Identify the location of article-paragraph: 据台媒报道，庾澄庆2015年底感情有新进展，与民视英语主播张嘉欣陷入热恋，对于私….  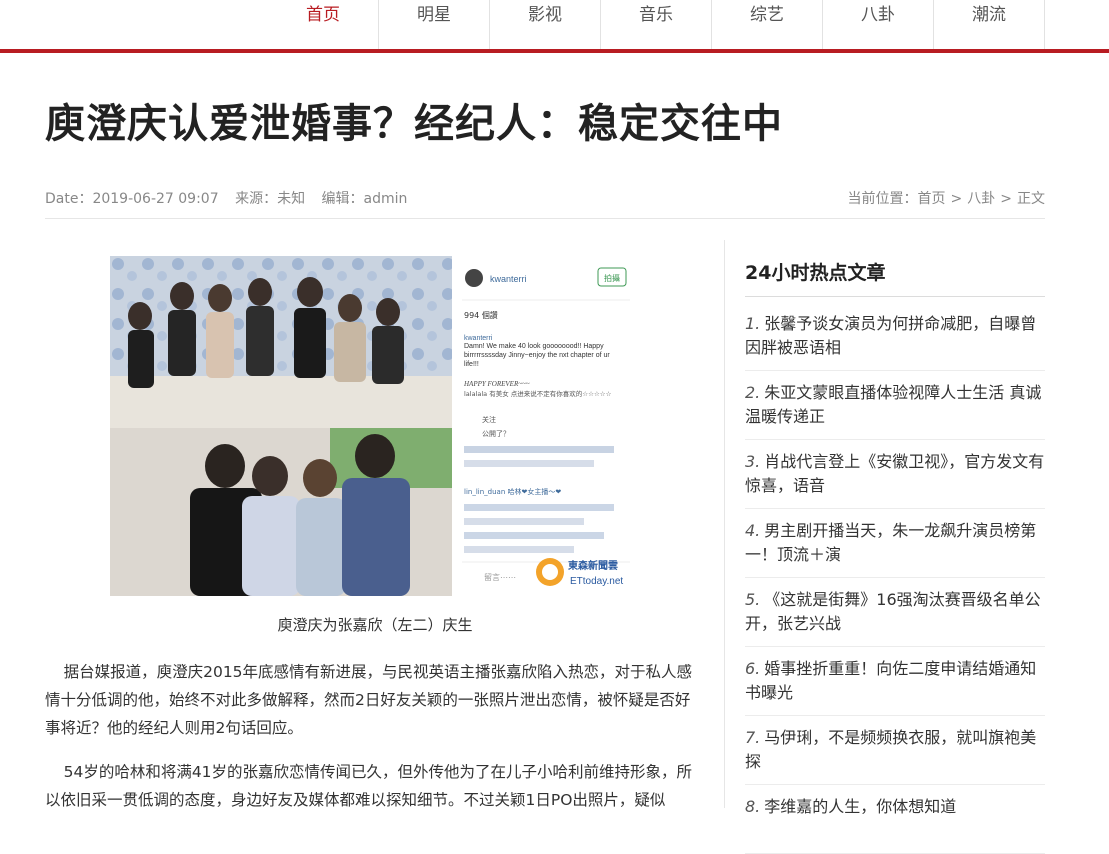
(369, 700).